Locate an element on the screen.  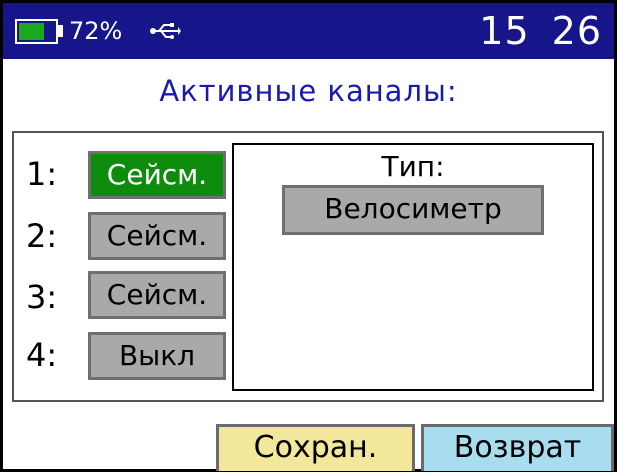
channel-2-button: Сейсм. is located at coordinates (157, 236).